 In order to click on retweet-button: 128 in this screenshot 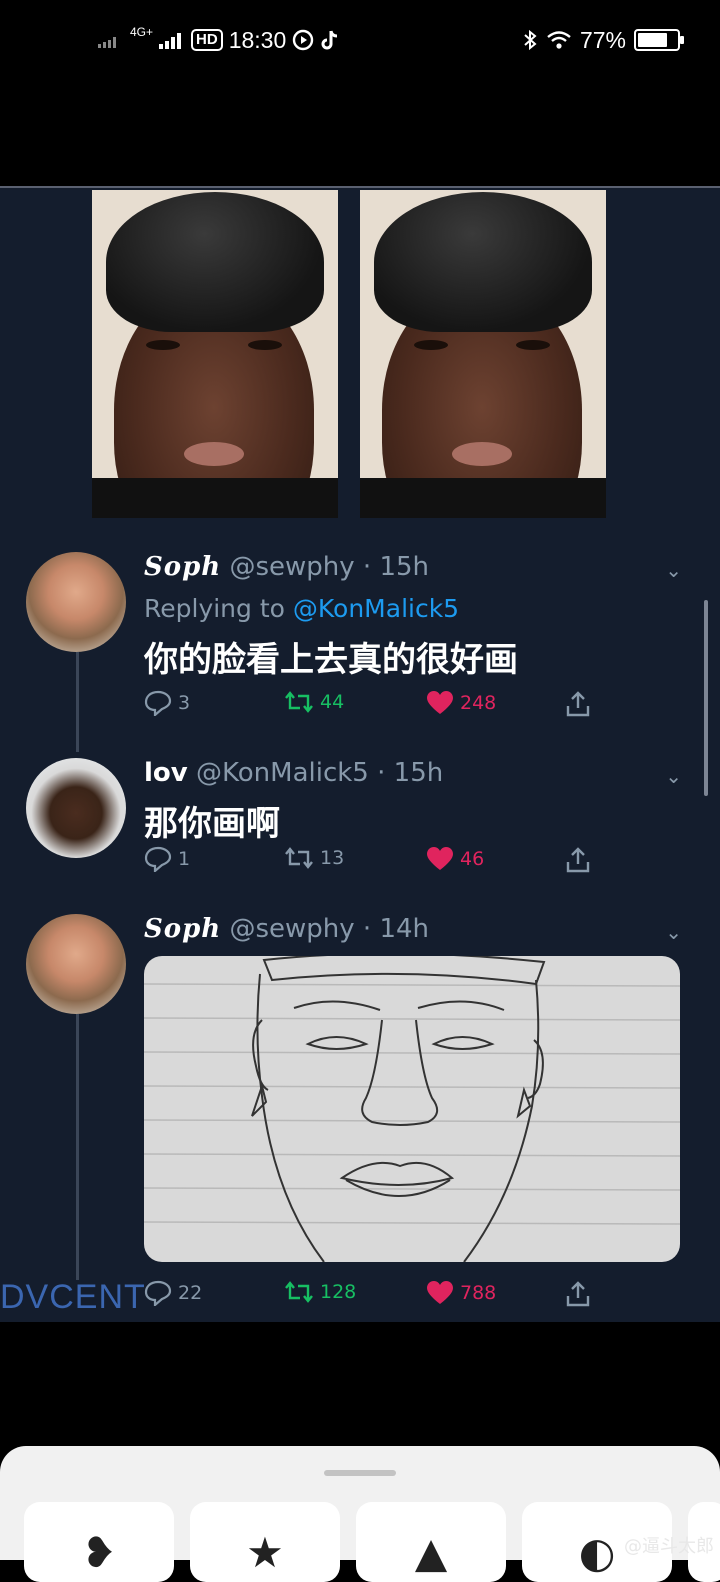, I will do `click(320, 1292)`.